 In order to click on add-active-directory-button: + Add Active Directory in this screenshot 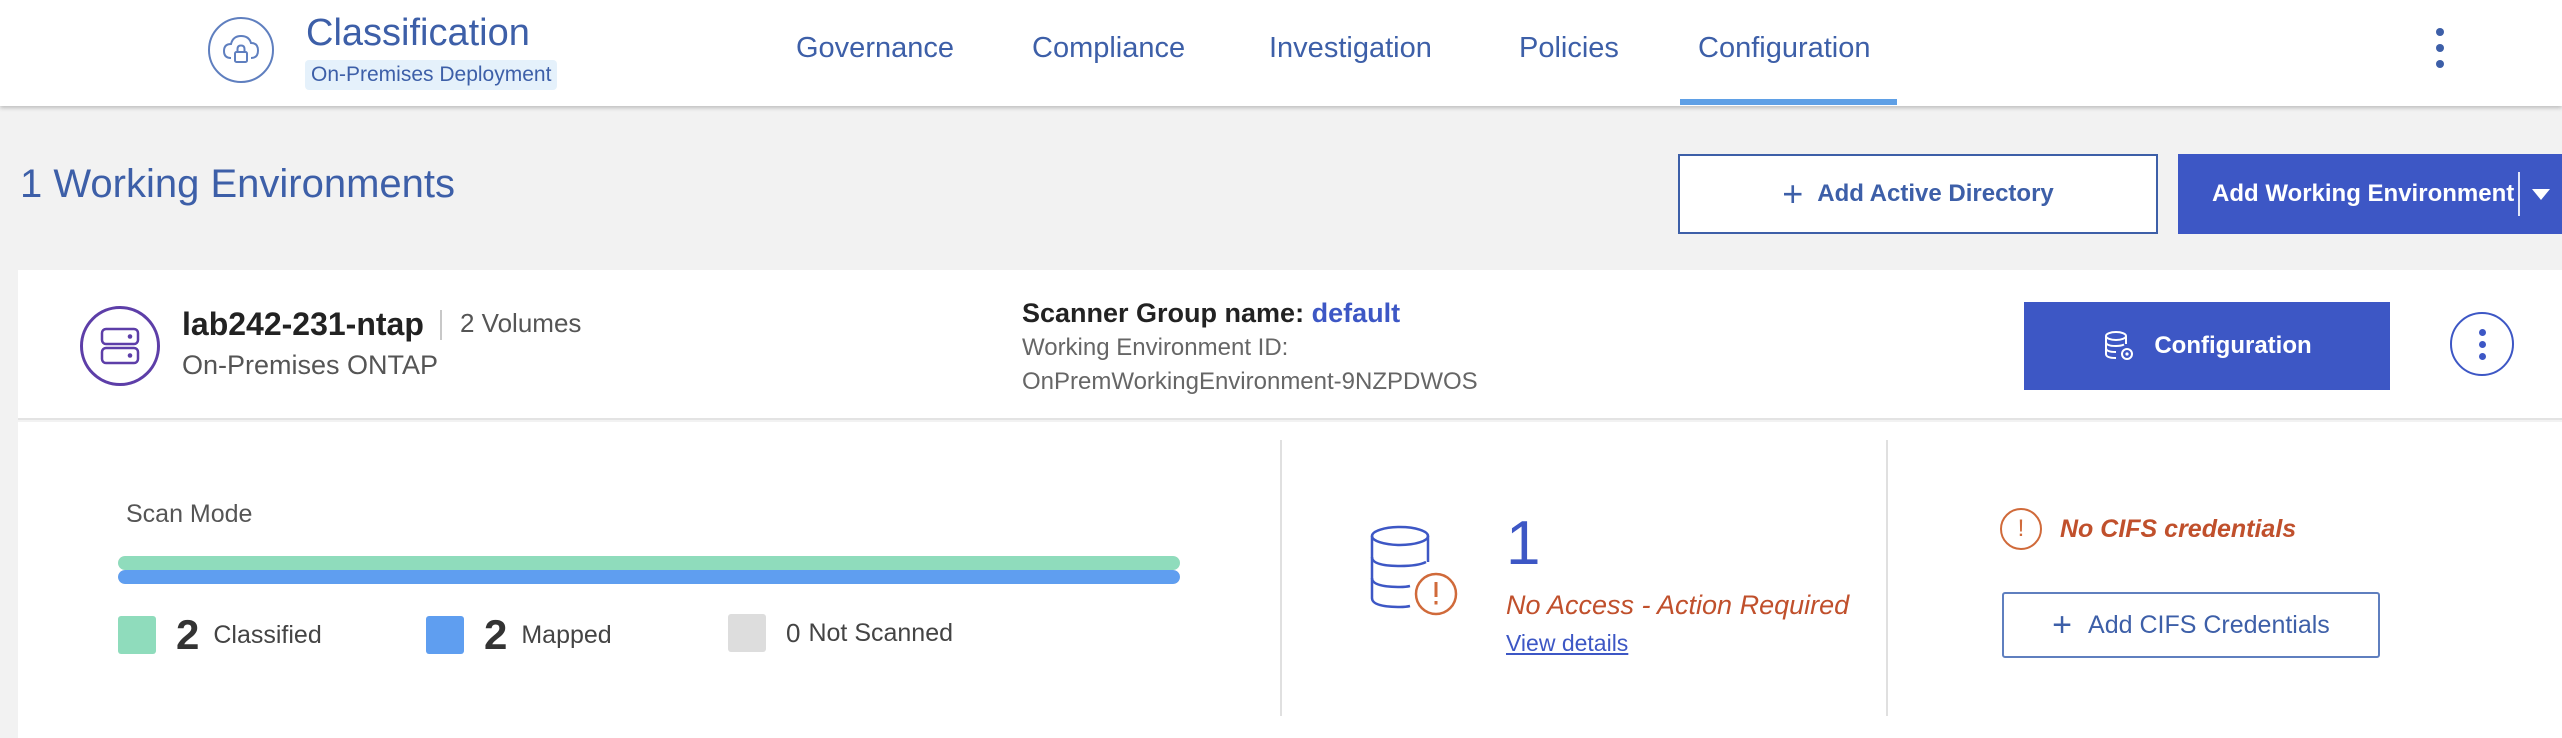, I will do `click(1918, 194)`.